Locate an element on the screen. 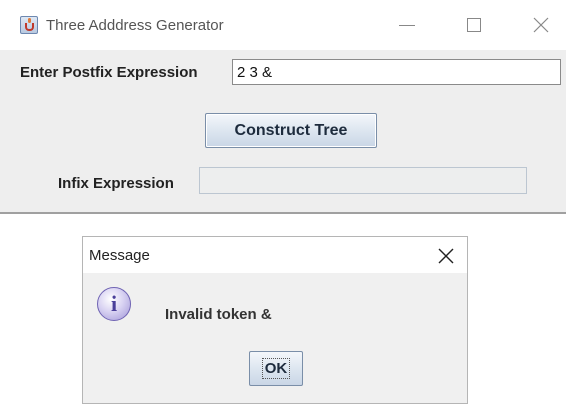 The height and width of the screenshot is (404, 566). dialog-close-button is located at coordinates (446, 256).